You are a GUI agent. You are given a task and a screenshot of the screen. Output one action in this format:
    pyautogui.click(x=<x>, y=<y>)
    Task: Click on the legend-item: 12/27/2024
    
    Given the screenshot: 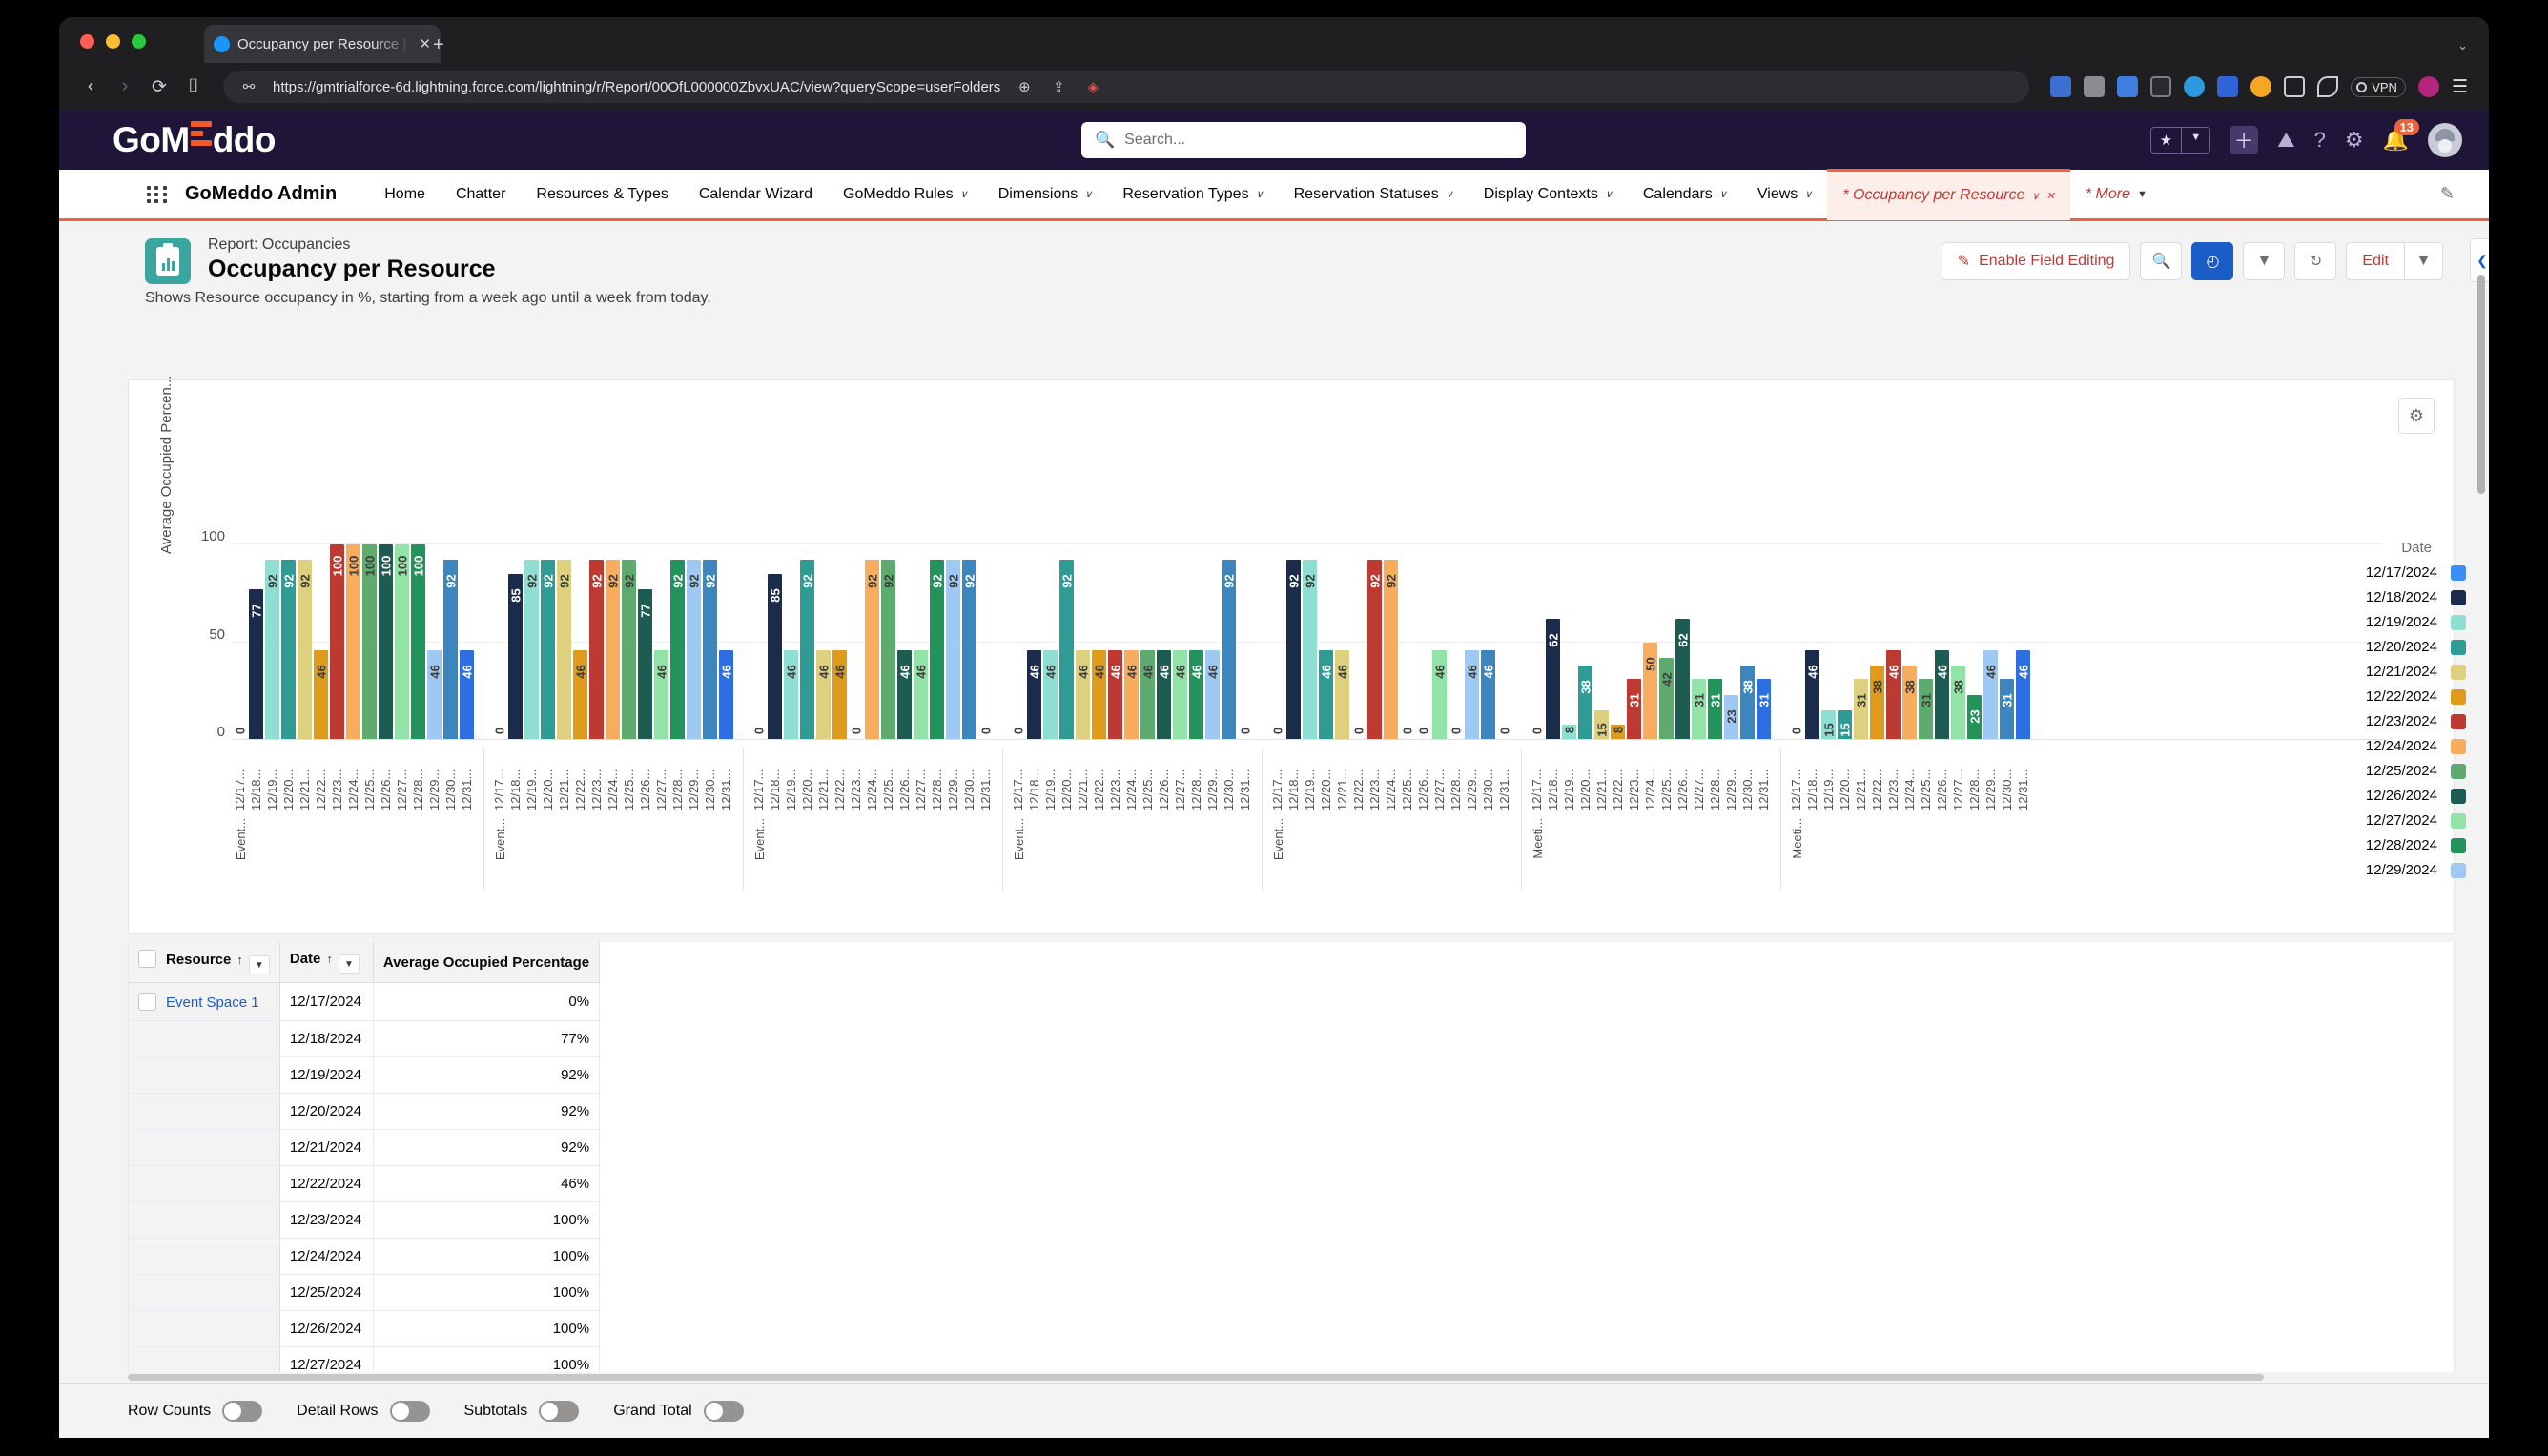 What is the action you would take?
    pyautogui.click(x=2381, y=821)
    